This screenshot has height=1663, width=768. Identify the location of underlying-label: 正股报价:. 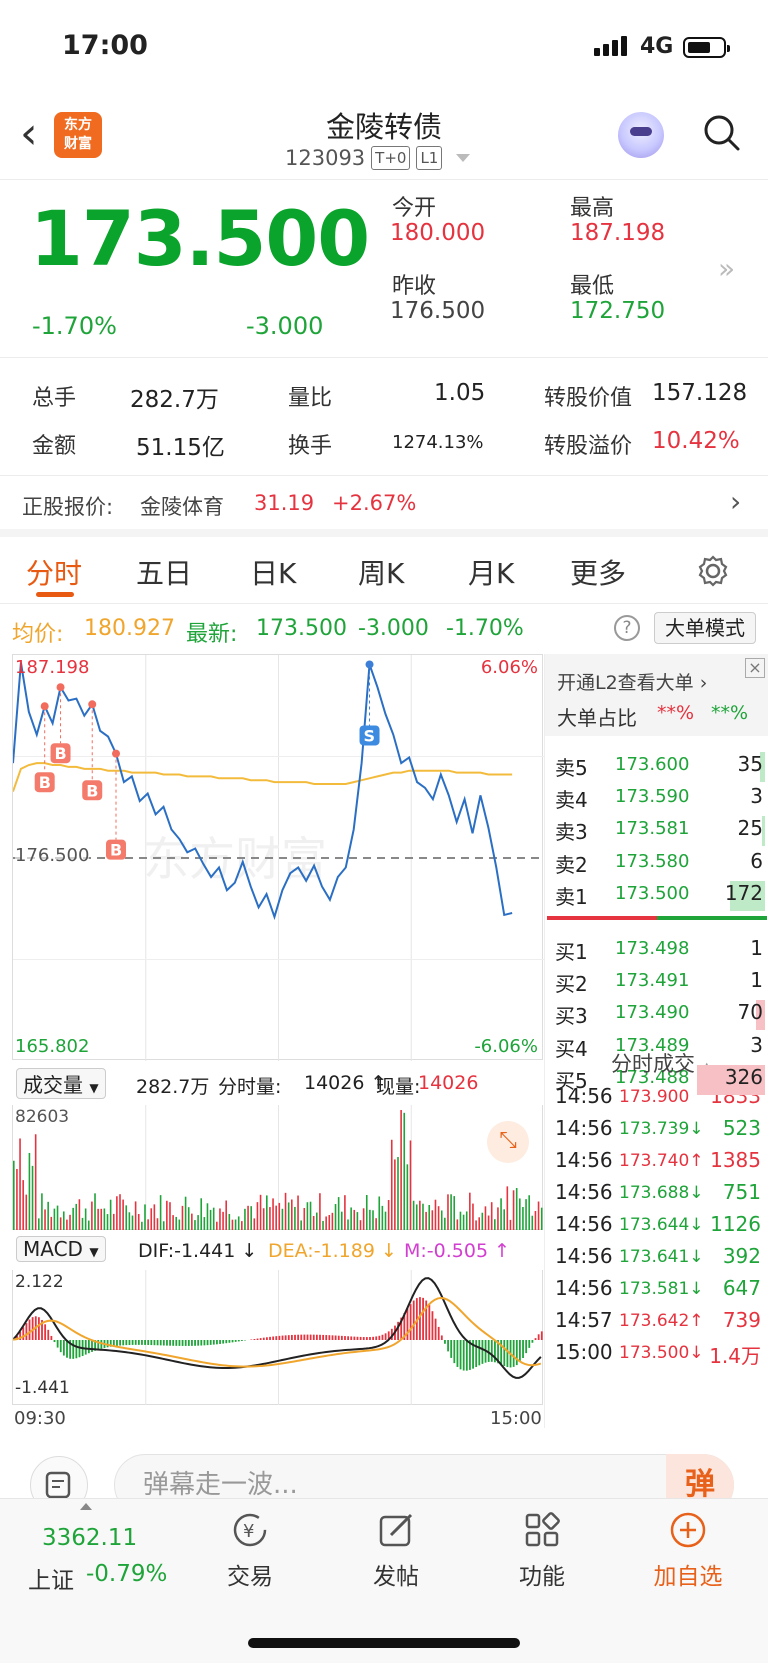
(68, 507).